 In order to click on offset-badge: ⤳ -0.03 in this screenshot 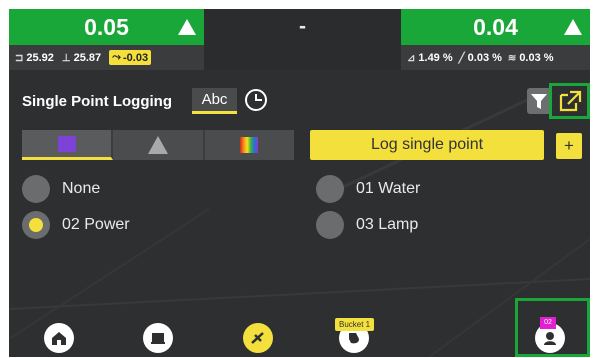, I will do `click(130, 57)`.